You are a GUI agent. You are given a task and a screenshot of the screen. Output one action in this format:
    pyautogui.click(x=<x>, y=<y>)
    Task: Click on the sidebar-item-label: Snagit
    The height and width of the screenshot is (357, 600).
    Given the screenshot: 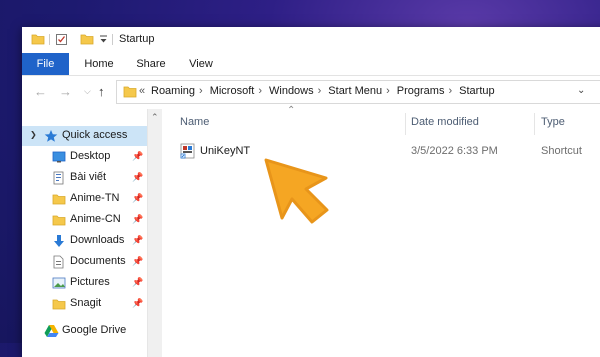 What is the action you would take?
    pyautogui.click(x=86, y=303)
    